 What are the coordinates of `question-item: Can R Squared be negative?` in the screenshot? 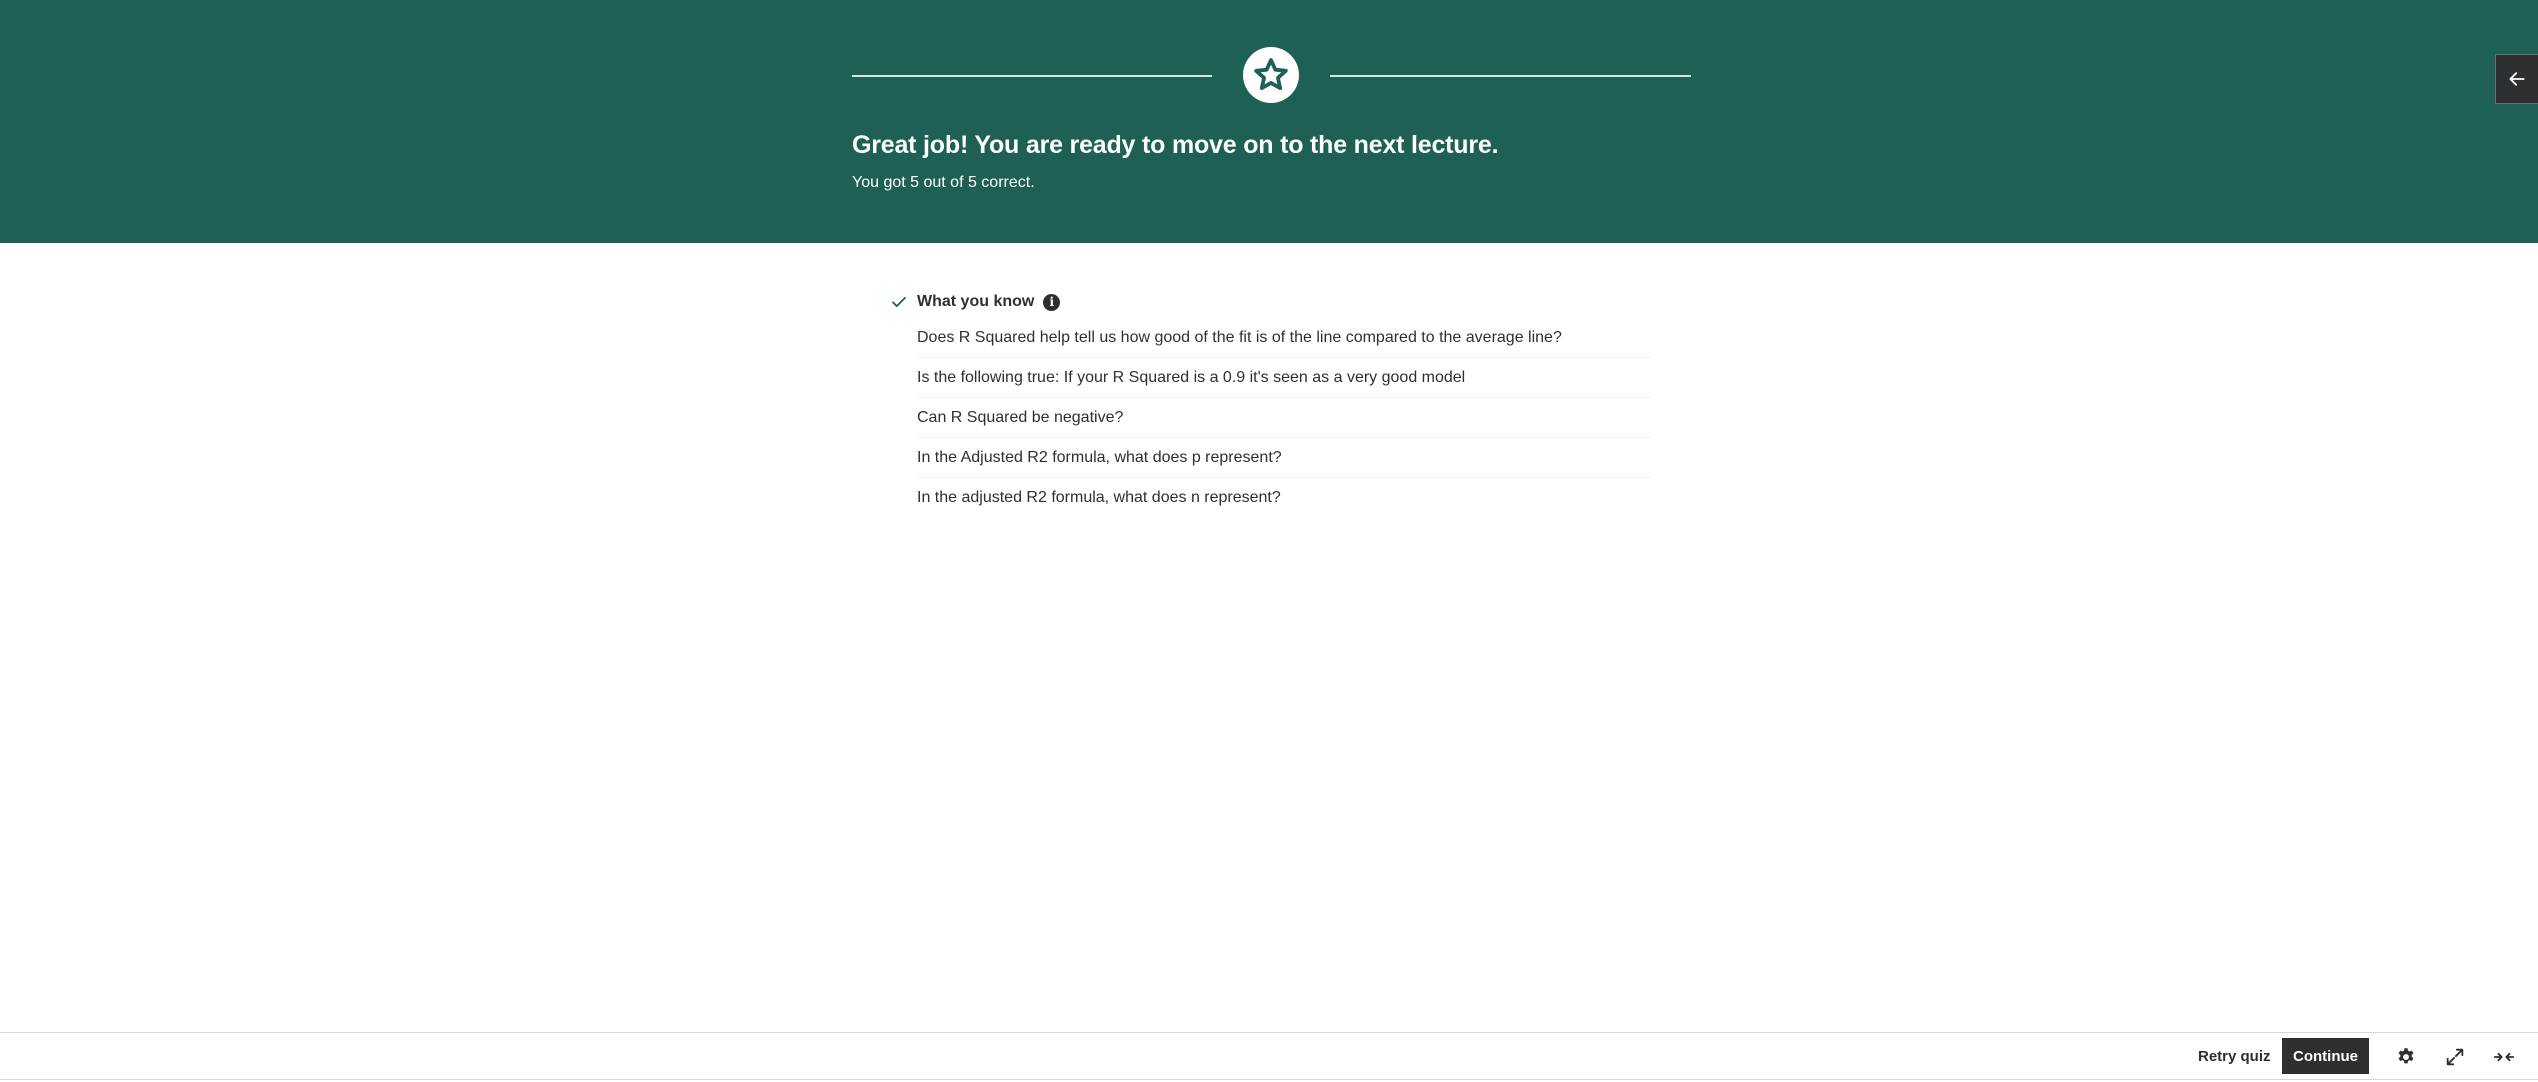 It's located at (1283, 418).